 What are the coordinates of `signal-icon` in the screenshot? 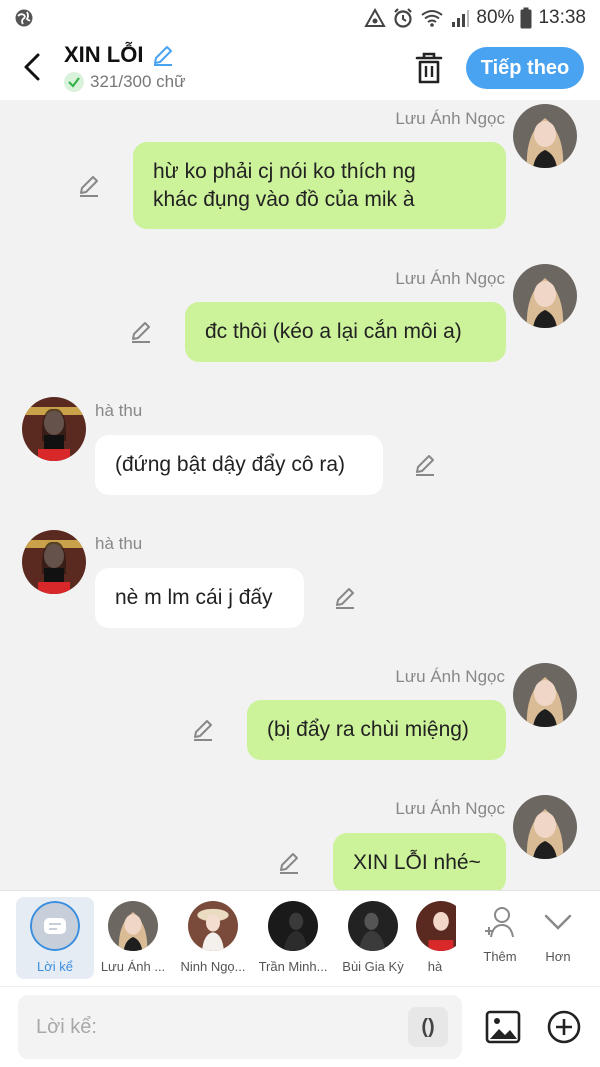 It's located at (461, 18).